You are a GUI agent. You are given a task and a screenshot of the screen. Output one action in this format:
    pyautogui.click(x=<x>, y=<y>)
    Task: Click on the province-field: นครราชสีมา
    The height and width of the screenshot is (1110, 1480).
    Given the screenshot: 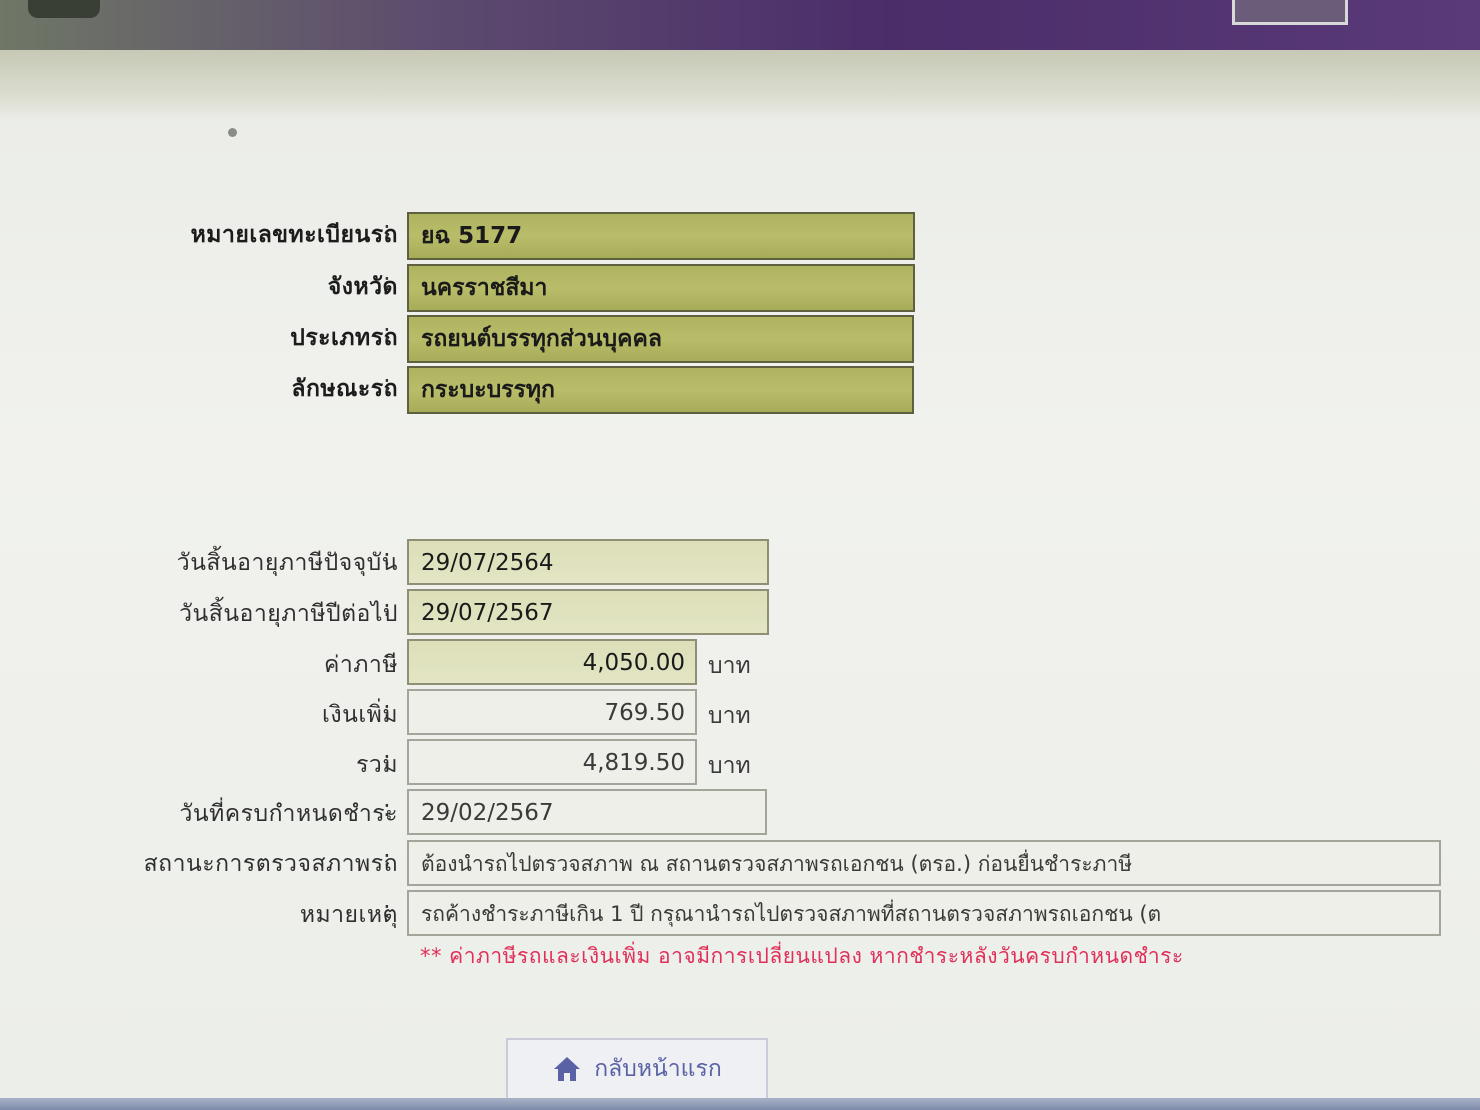 What is the action you would take?
    pyautogui.click(x=661, y=288)
    